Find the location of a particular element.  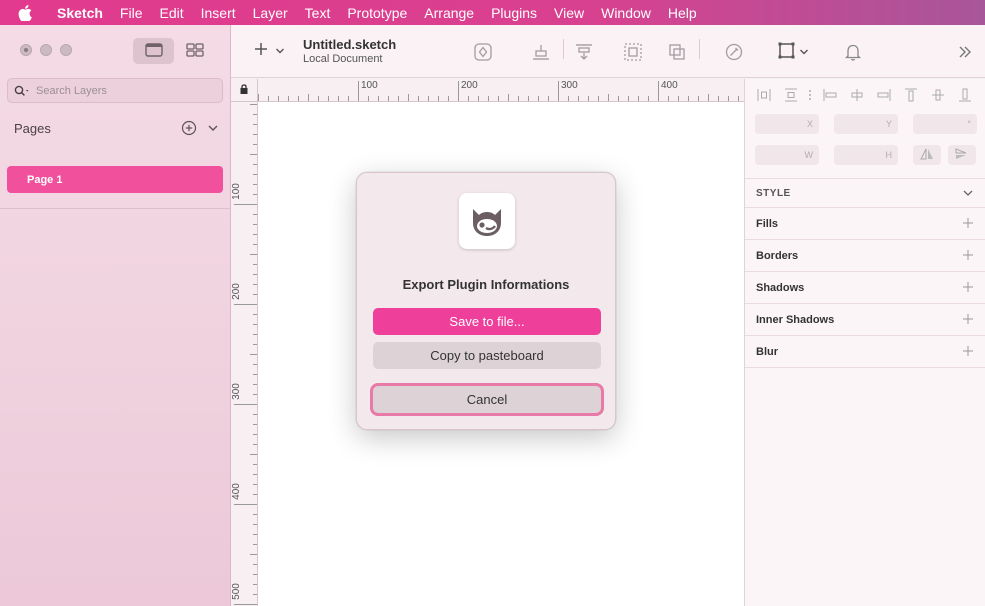

create-symbol-button is located at coordinates (793, 52).